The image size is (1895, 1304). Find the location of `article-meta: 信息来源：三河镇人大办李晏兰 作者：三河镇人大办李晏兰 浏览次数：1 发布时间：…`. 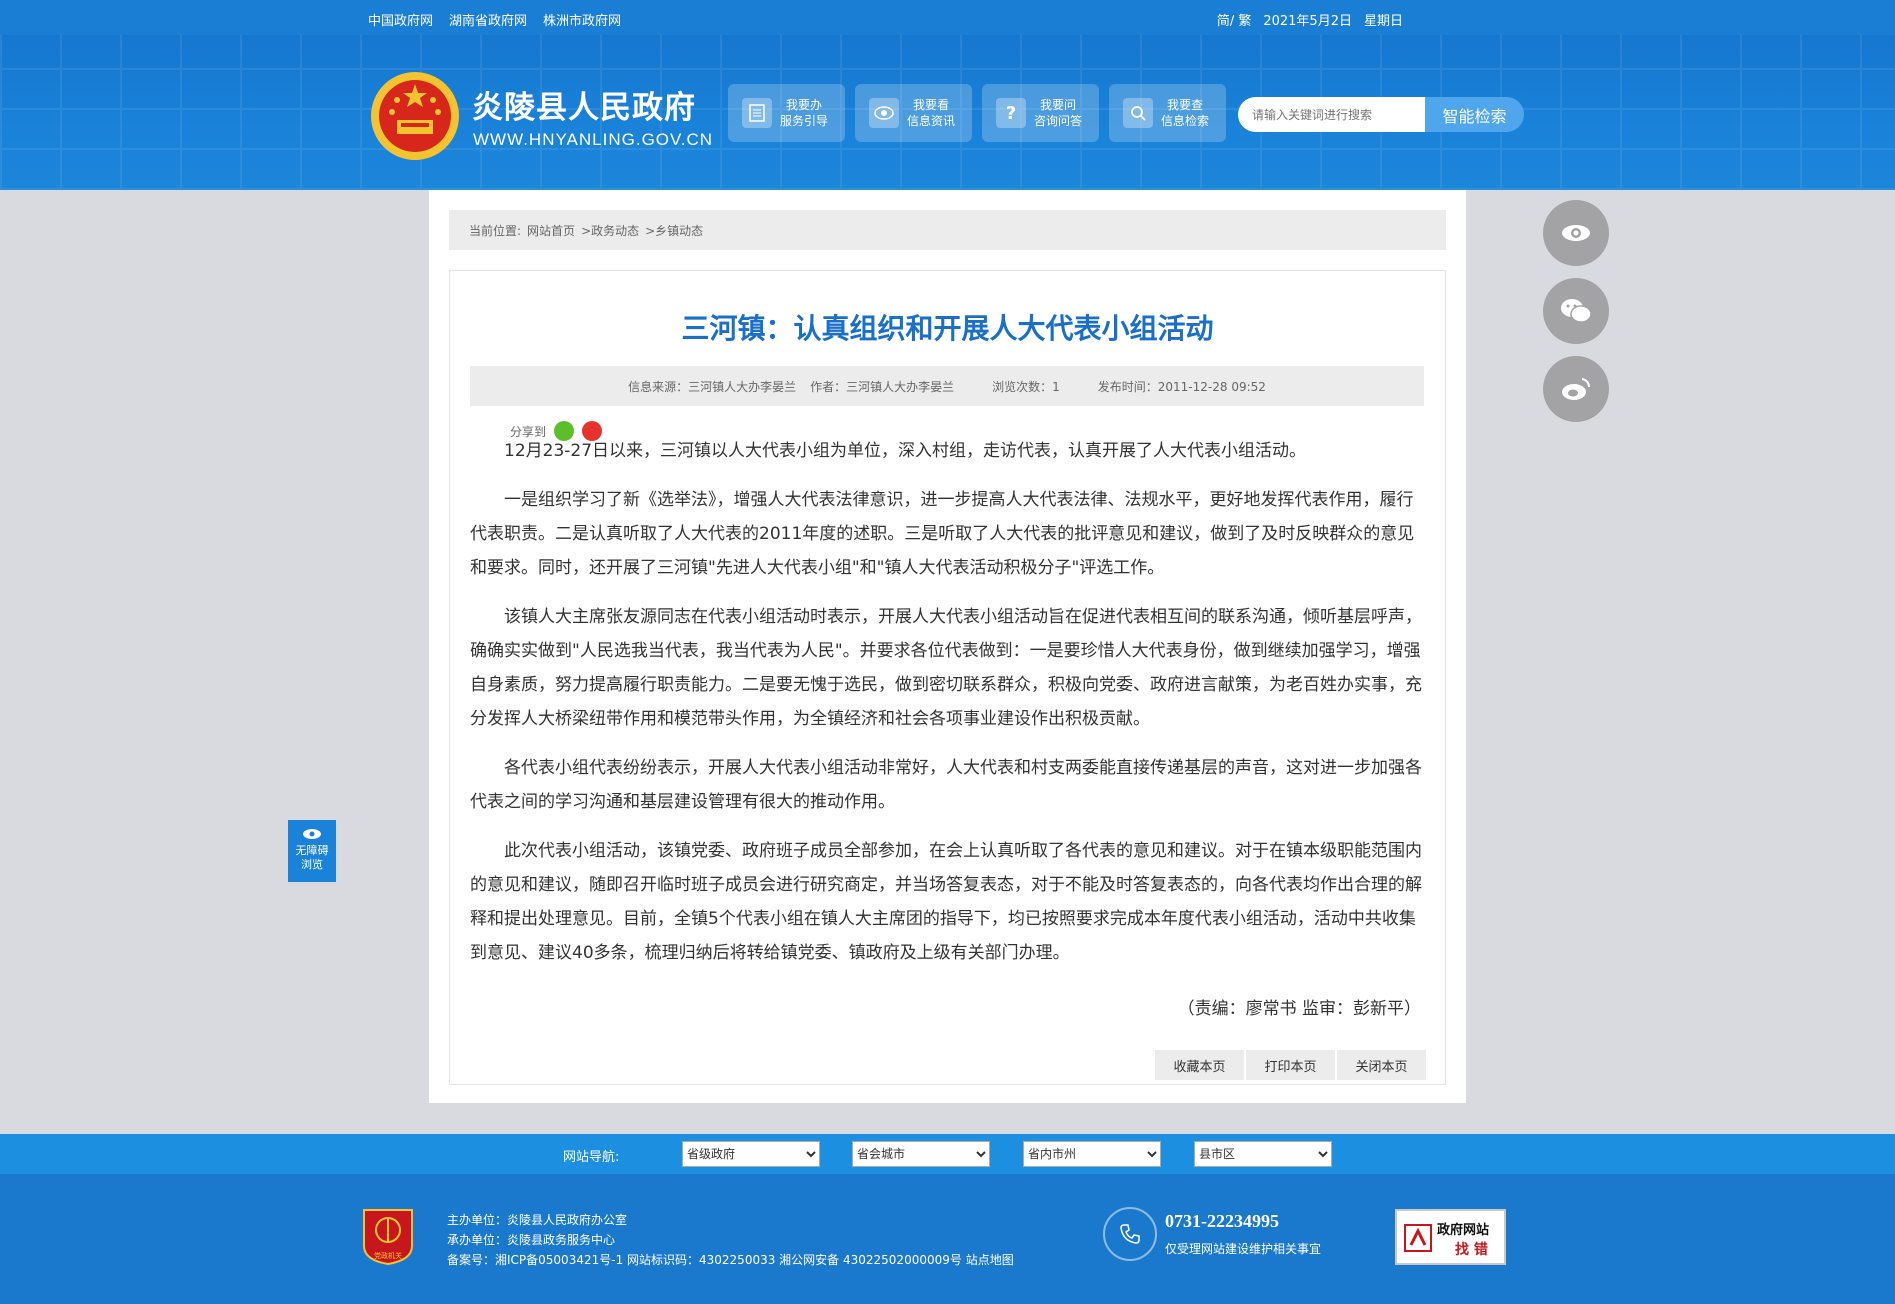

article-meta: 信息来源：三河镇人大办李晏兰 作者：三河镇人大办李晏兰 浏览次数：1 发布时间：… is located at coordinates (947, 386).